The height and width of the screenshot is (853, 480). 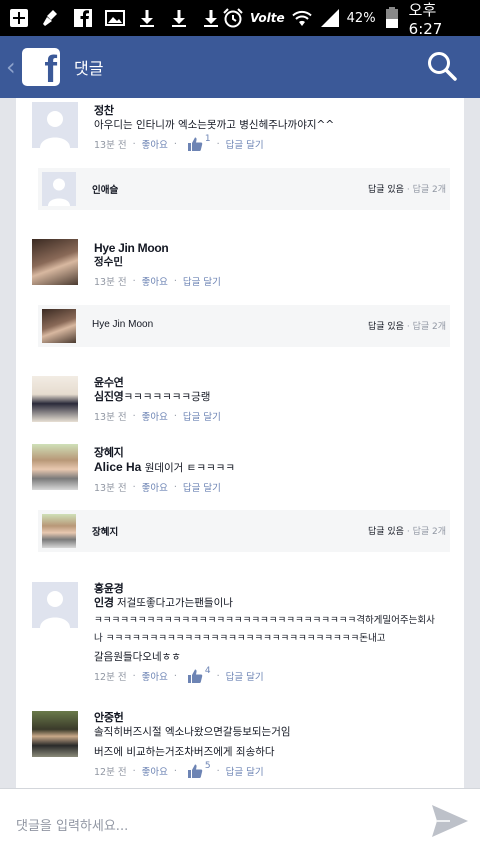 I want to click on comment-body: 갈음원들다오네ㅎㅎ, so click(x=137, y=657).